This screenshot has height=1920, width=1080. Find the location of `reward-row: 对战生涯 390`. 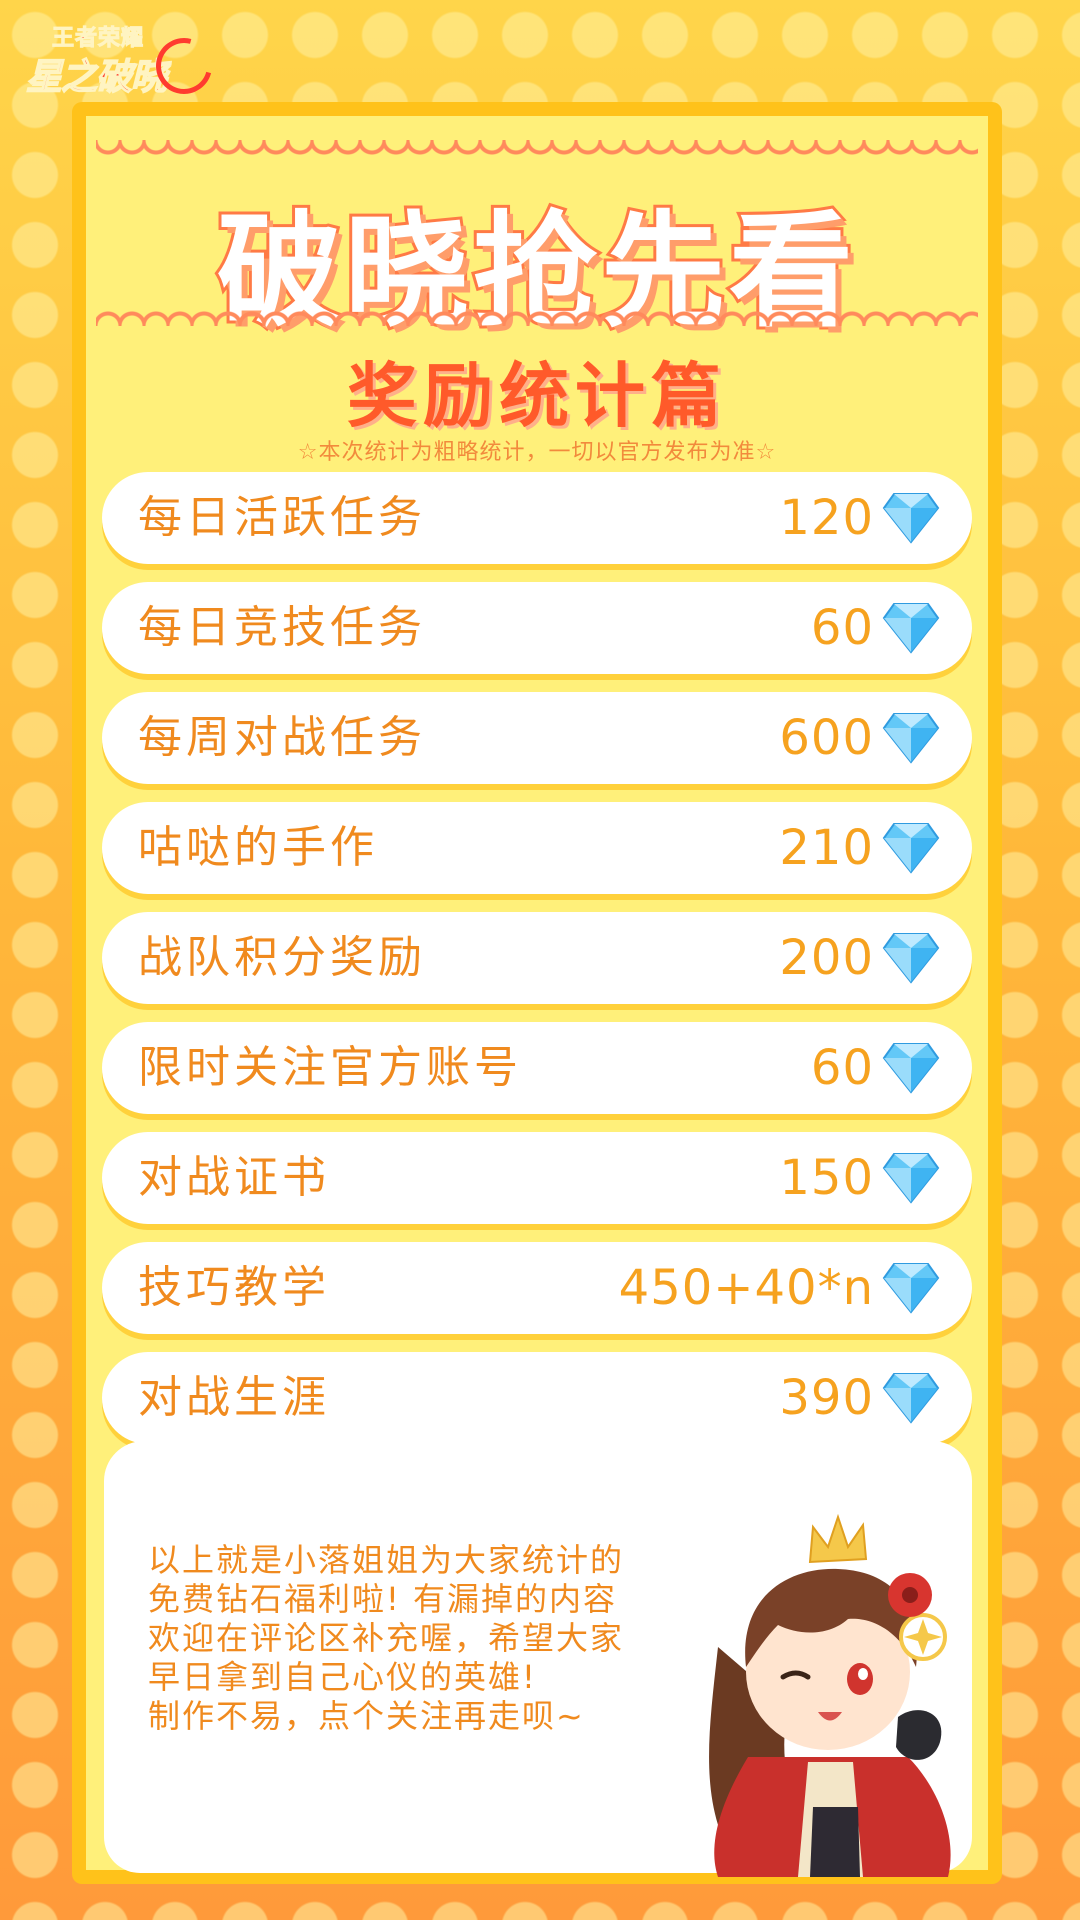

reward-row: 对战生涯 390 is located at coordinates (537, 1398).